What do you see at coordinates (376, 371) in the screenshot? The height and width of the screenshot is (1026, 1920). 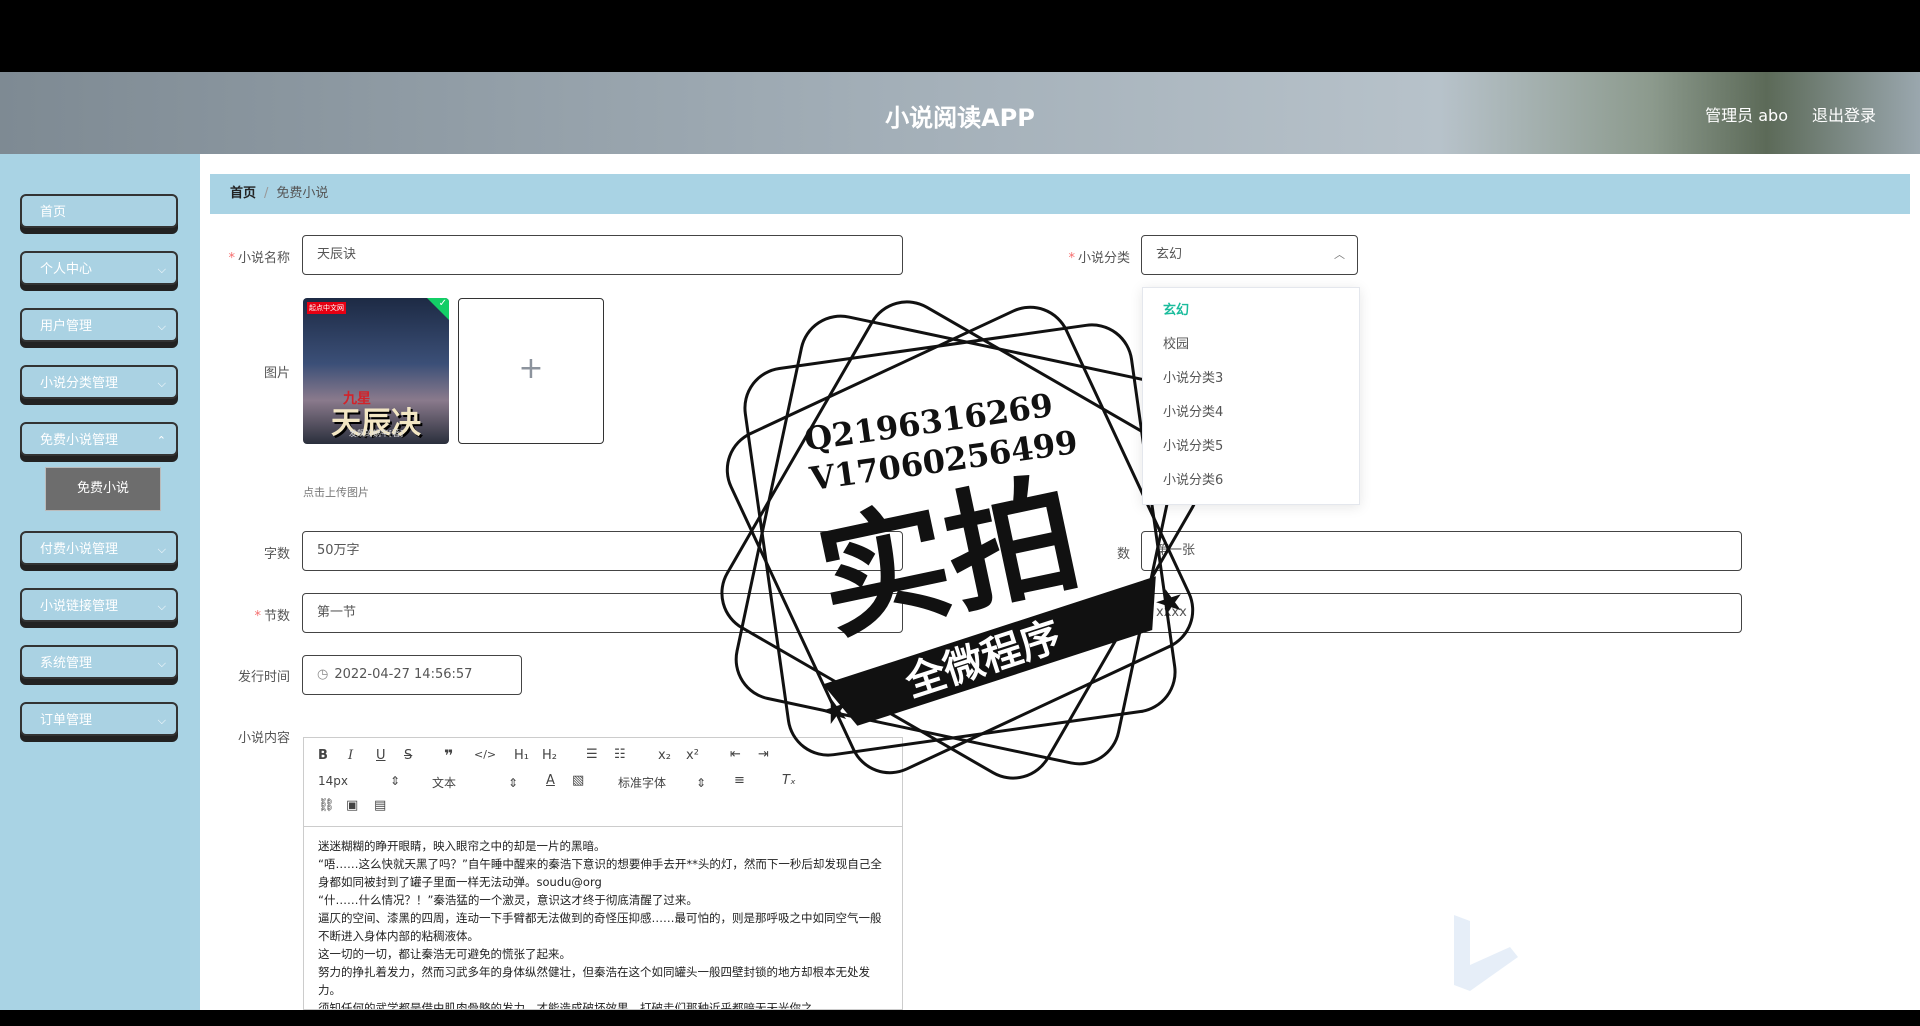 I see `uploaded-cover-image: 起点中文网 ✓ 九星 天辰决 发飙的蜗牛[著]` at bounding box center [376, 371].